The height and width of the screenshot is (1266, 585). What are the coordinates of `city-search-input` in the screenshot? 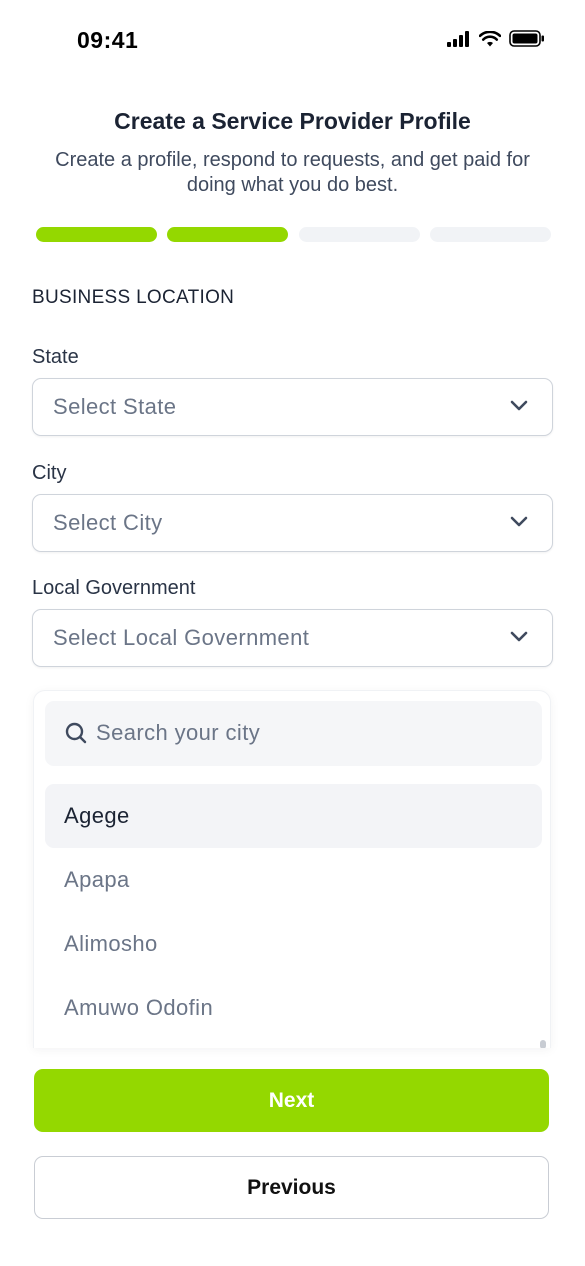 It's located at (306, 733).